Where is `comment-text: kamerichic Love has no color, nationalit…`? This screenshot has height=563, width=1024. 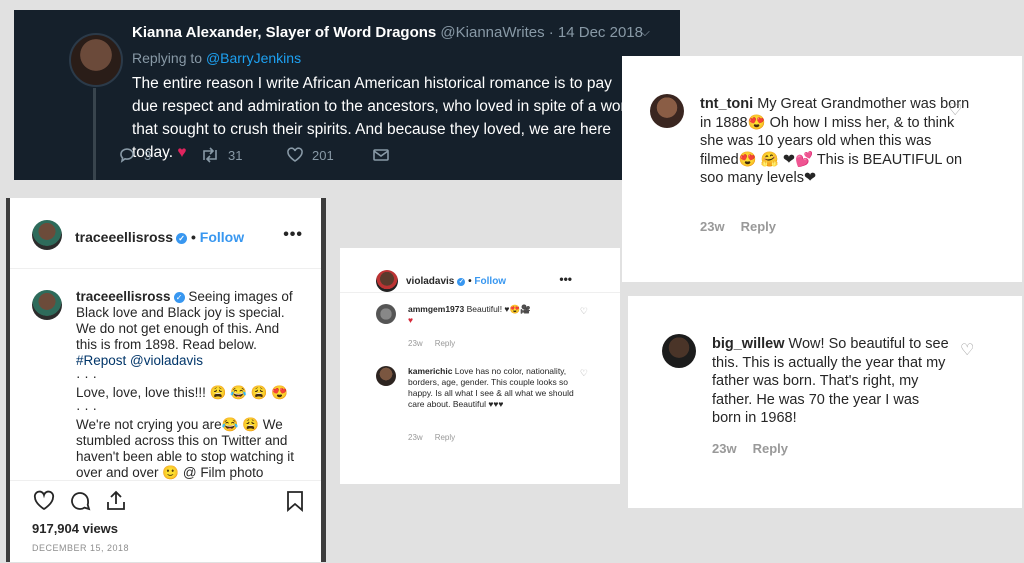
comment-text: kamerichic Love has no color, nationalit… is located at coordinates (493, 388).